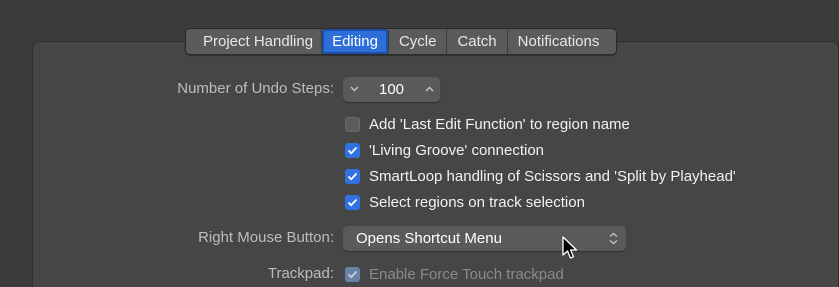 The height and width of the screenshot is (287, 839). Describe the element at coordinates (266, 237) in the screenshot. I see `right-mouse-button-label: Right Mouse Button:` at that location.